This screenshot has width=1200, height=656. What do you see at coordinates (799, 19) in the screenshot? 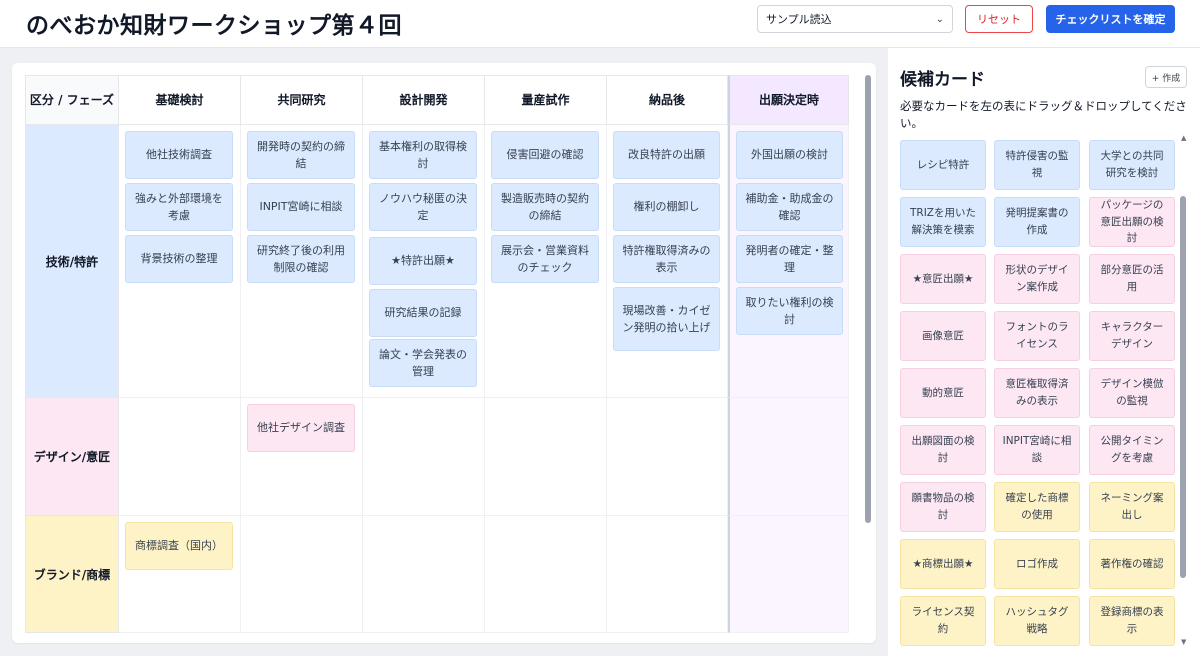
I see `sample-select-value: サンプル読込` at bounding box center [799, 19].